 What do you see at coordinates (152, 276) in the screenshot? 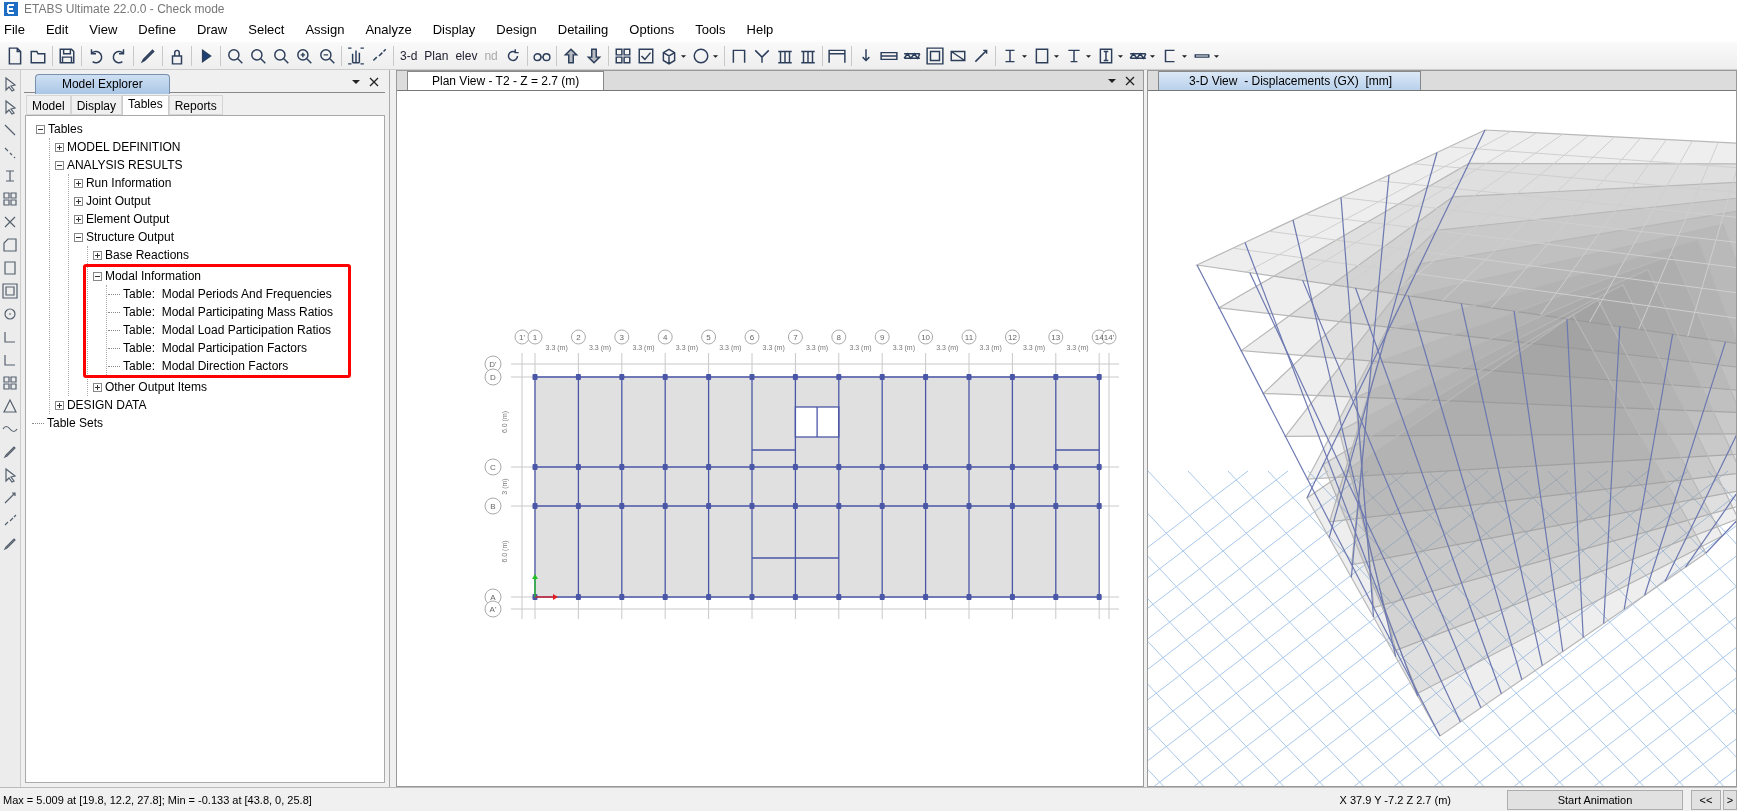
I see `tree-item: Modal Information` at bounding box center [152, 276].